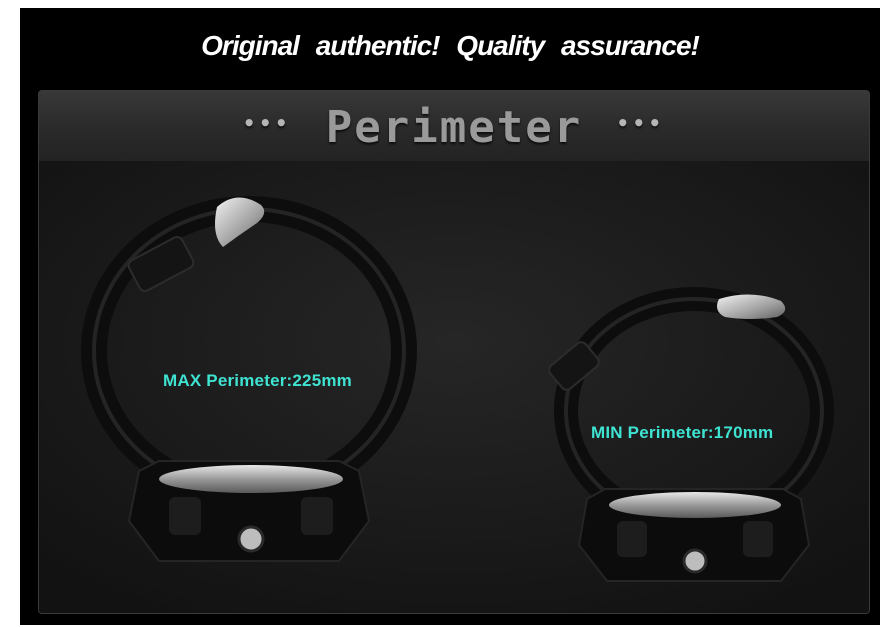 This screenshot has width=883, height=627. Describe the element at coordinates (640, 123) in the screenshot. I see `right-dots-decoration: •••` at that location.